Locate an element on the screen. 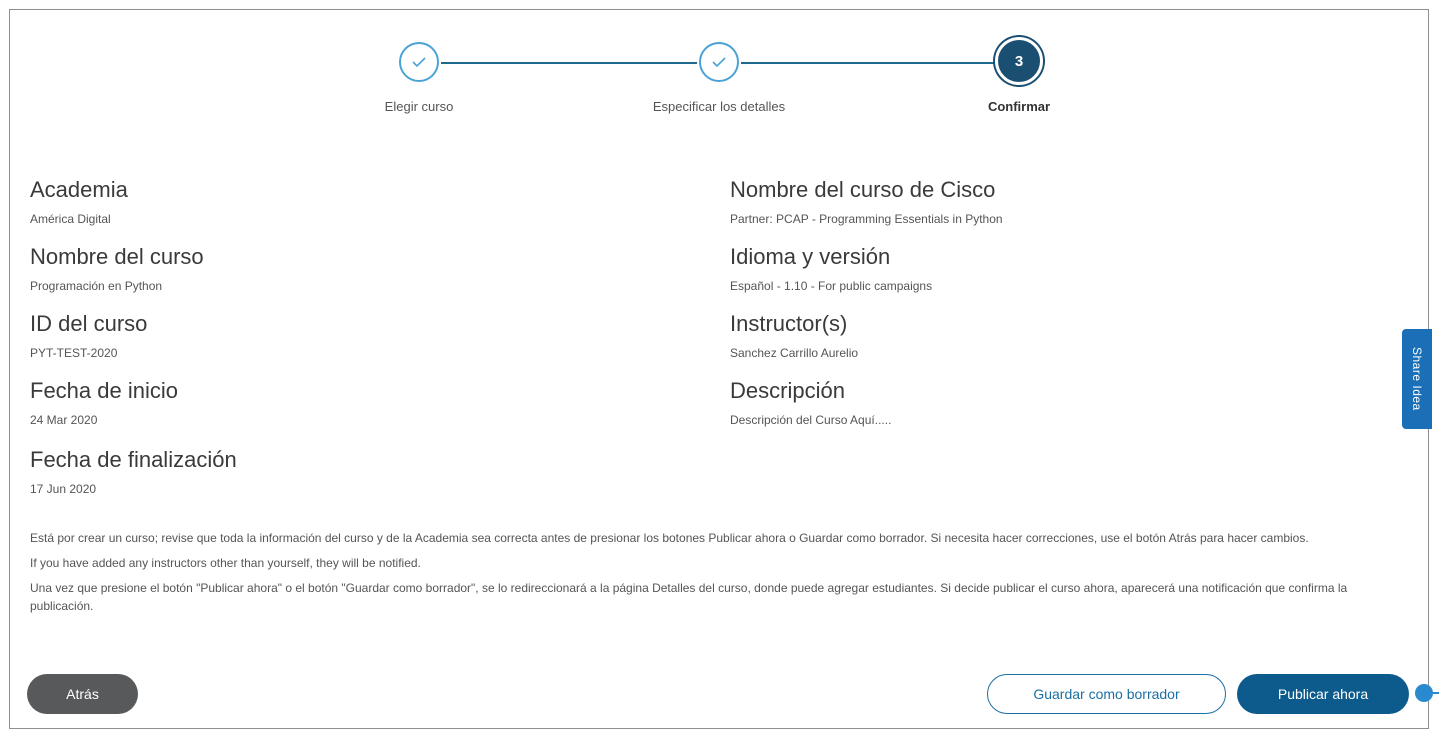  field-label: Academia is located at coordinates (79, 189).